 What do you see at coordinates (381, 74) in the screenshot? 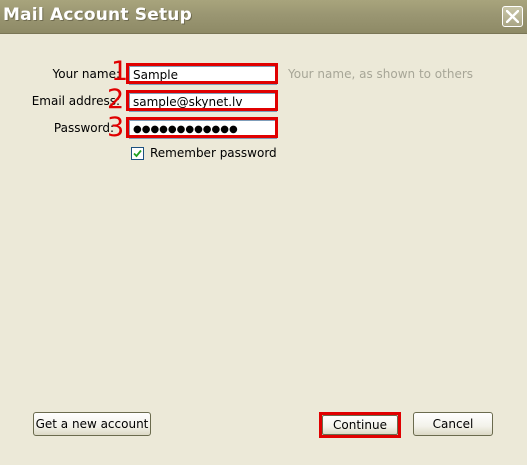
I see `name-hint: Your name, as shown to others` at bounding box center [381, 74].